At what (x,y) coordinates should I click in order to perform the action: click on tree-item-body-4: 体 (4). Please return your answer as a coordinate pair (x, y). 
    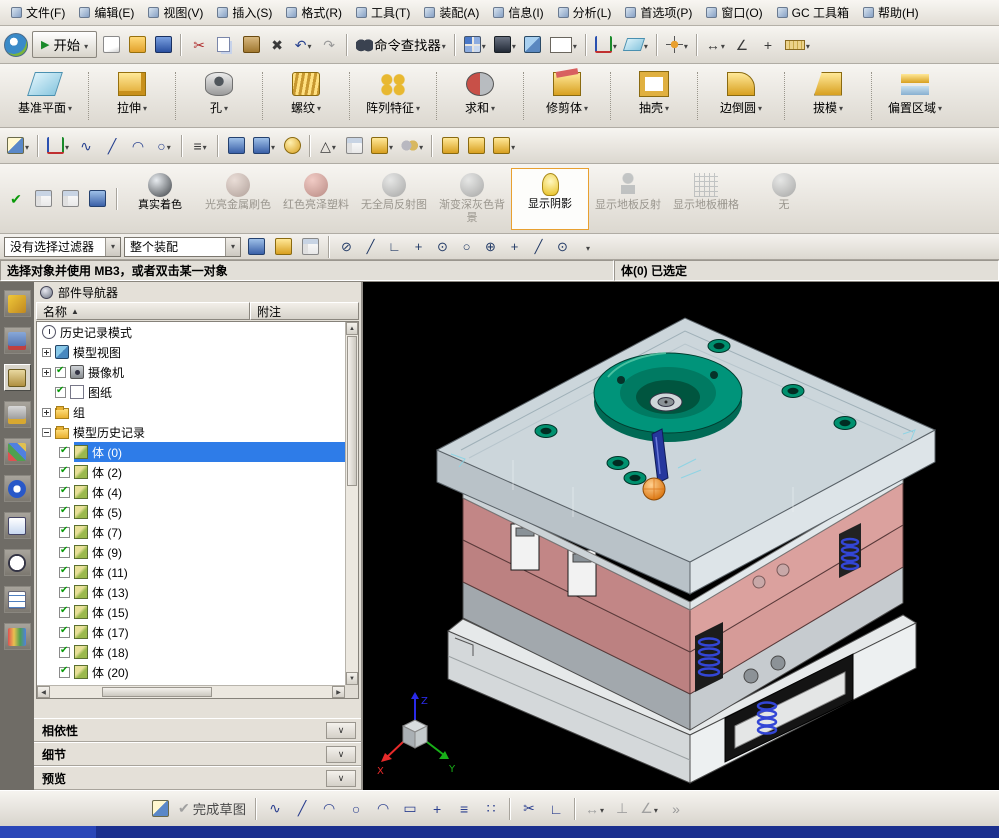
    Looking at the image, I should click on (191, 492).